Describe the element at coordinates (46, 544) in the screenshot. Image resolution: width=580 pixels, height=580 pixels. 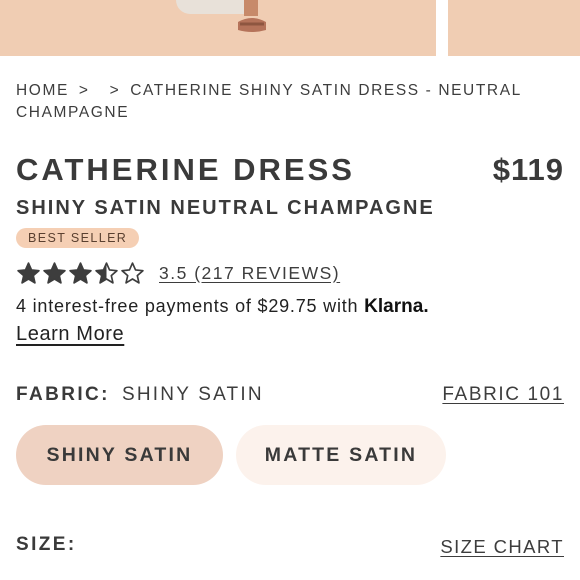
I see `size-label: SIZE:` at that location.